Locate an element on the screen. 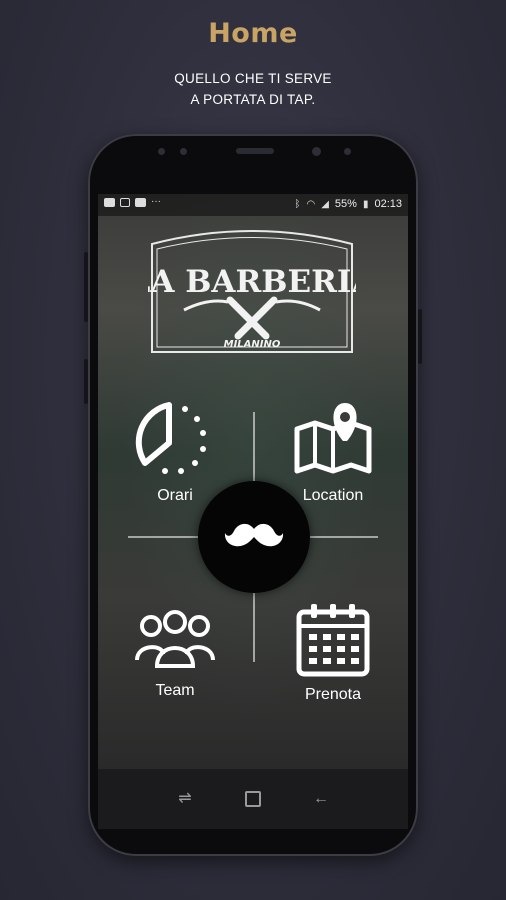 The width and height of the screenshot is (506, 900). instagram-icon is located at coordinates (125, 202).